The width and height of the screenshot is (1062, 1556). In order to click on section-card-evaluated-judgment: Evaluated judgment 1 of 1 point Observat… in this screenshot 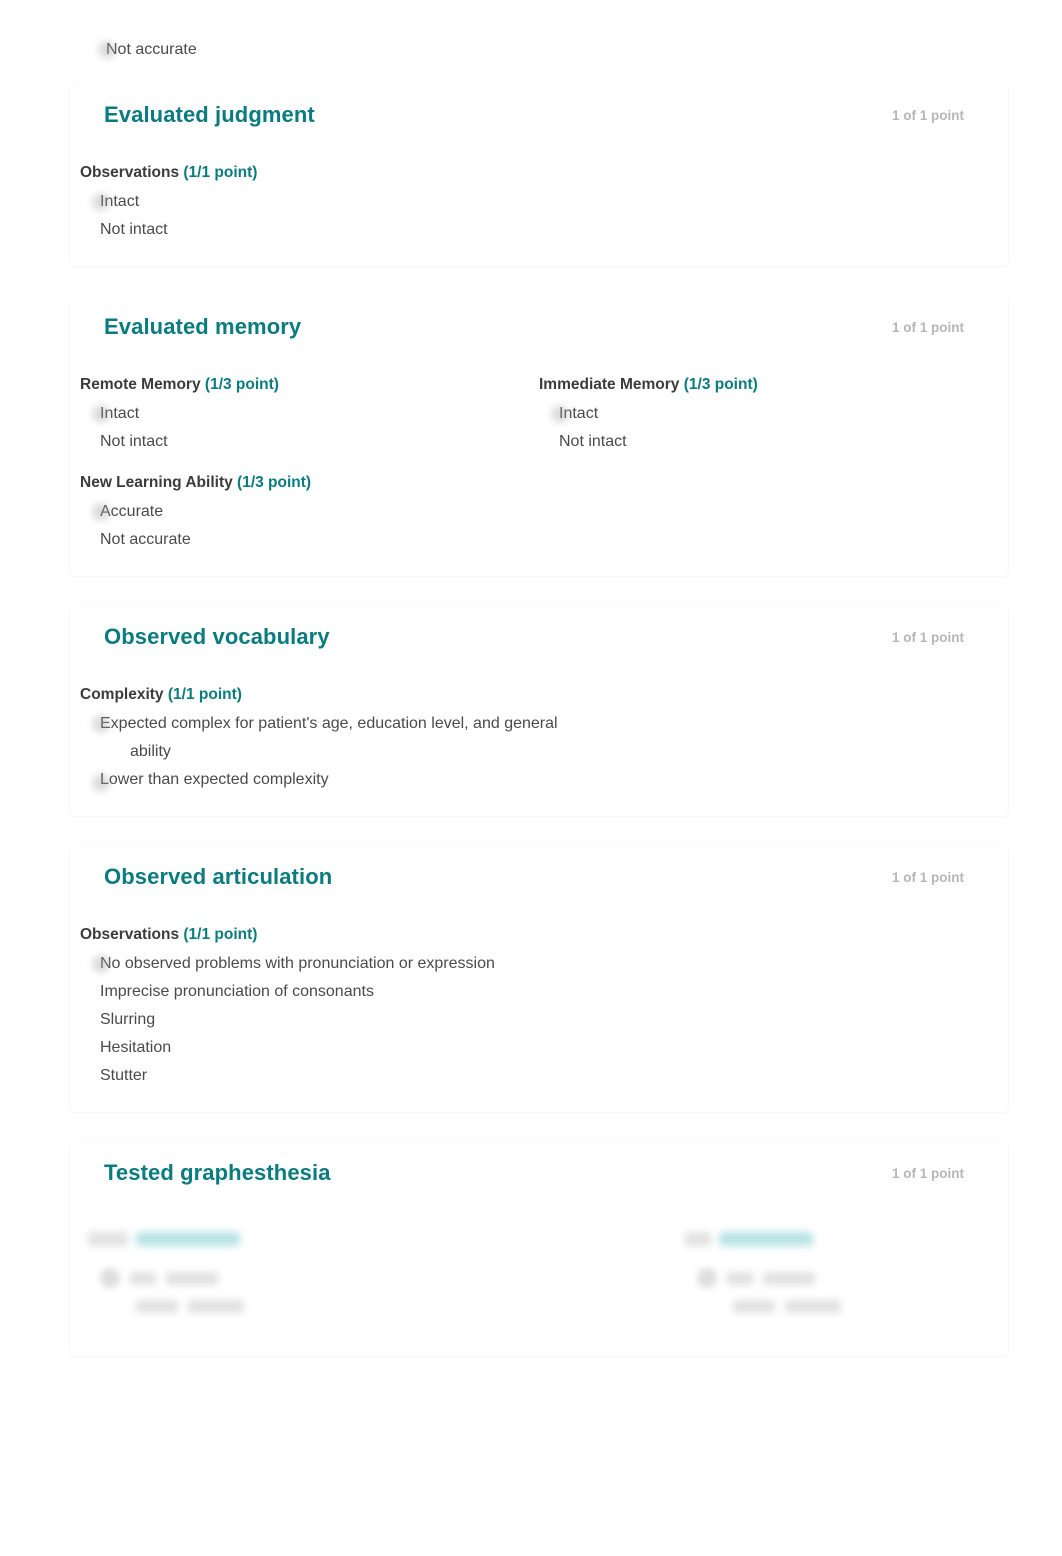, I will do `click(539, 174)`.